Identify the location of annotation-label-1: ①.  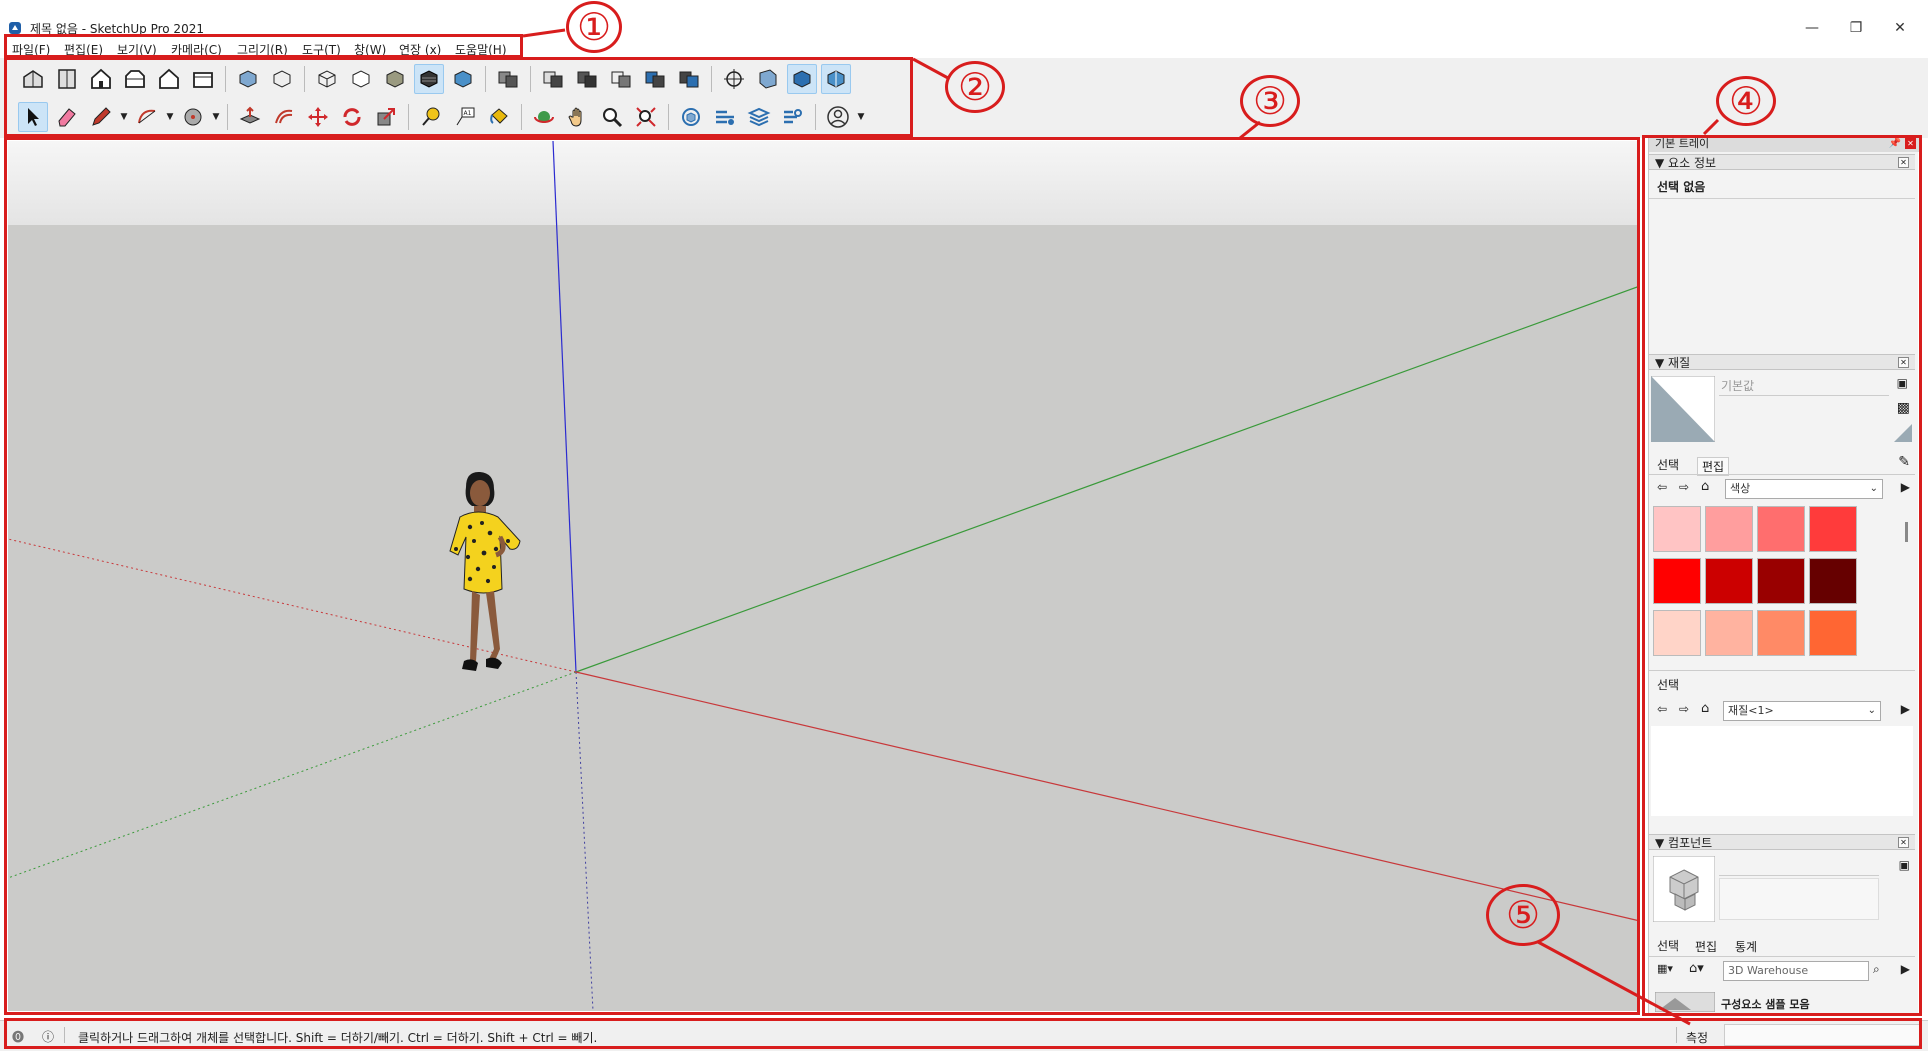
(594, 27).